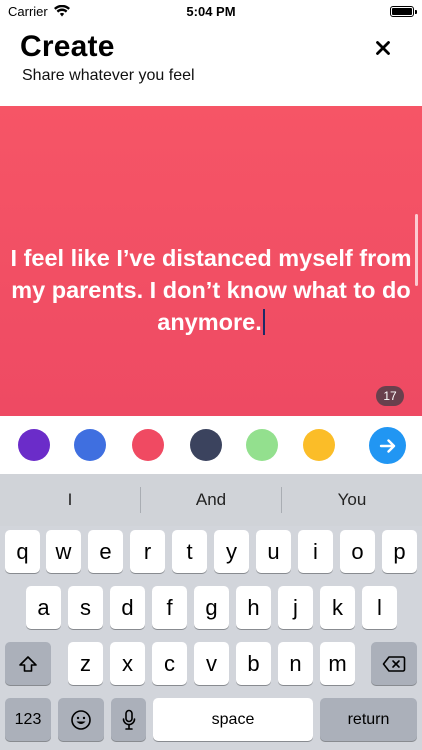 The height and width of the screenshot is (750, 422). I want to click on page-title: Create, so click(67, 46).